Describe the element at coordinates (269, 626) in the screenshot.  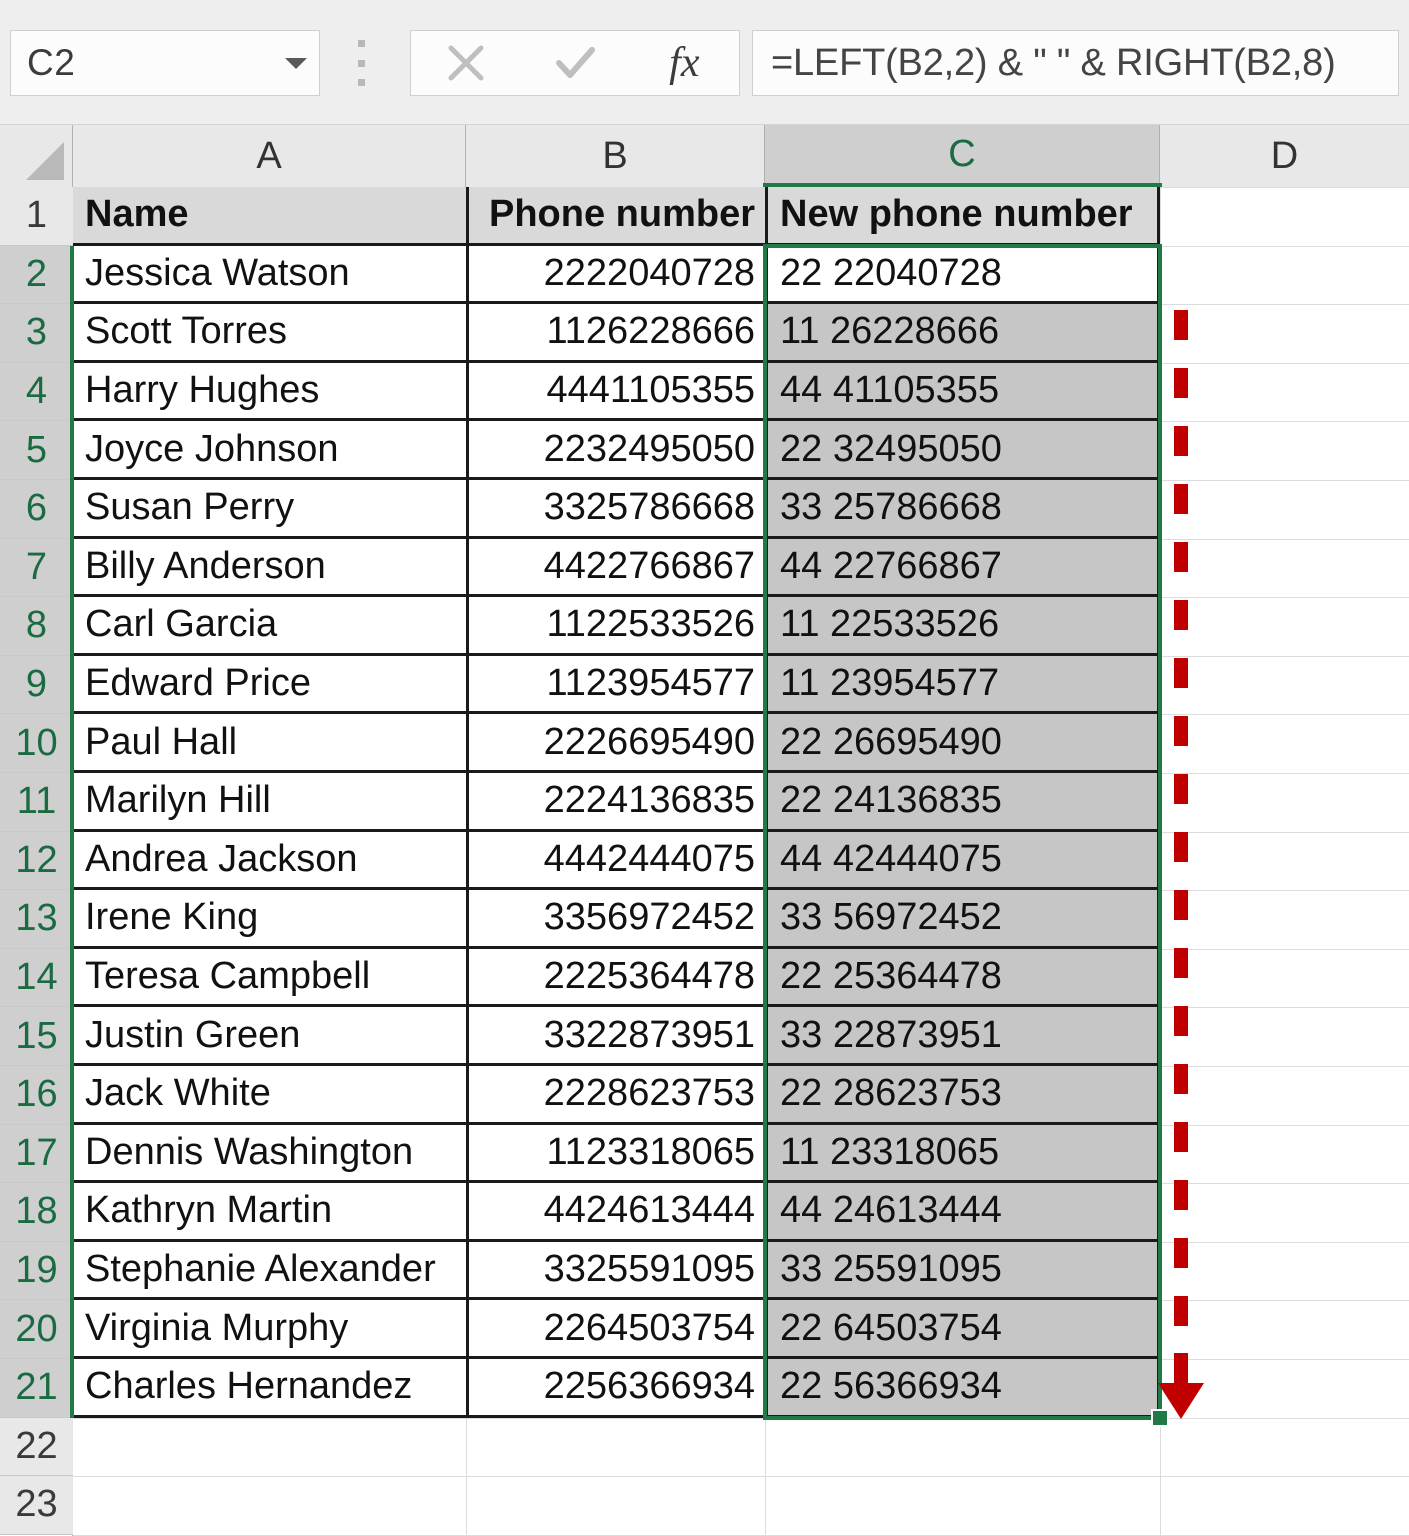
I see `cell-A8: Carl Garcia` at that location.